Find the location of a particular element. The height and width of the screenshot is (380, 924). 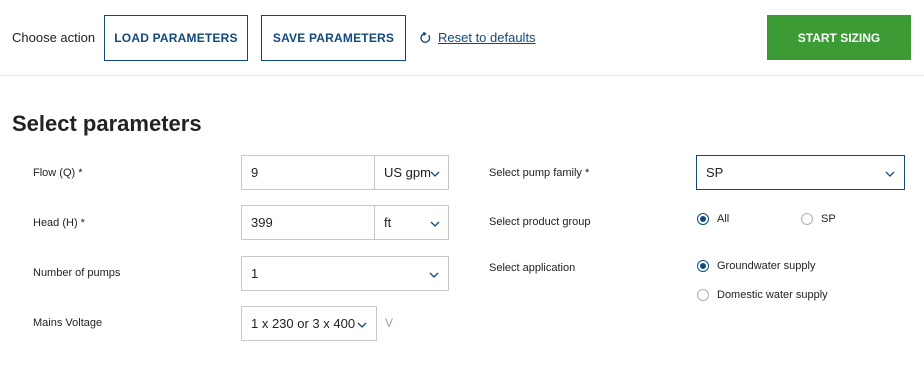

flow-input: 9 is located at coordinates (308, 172).